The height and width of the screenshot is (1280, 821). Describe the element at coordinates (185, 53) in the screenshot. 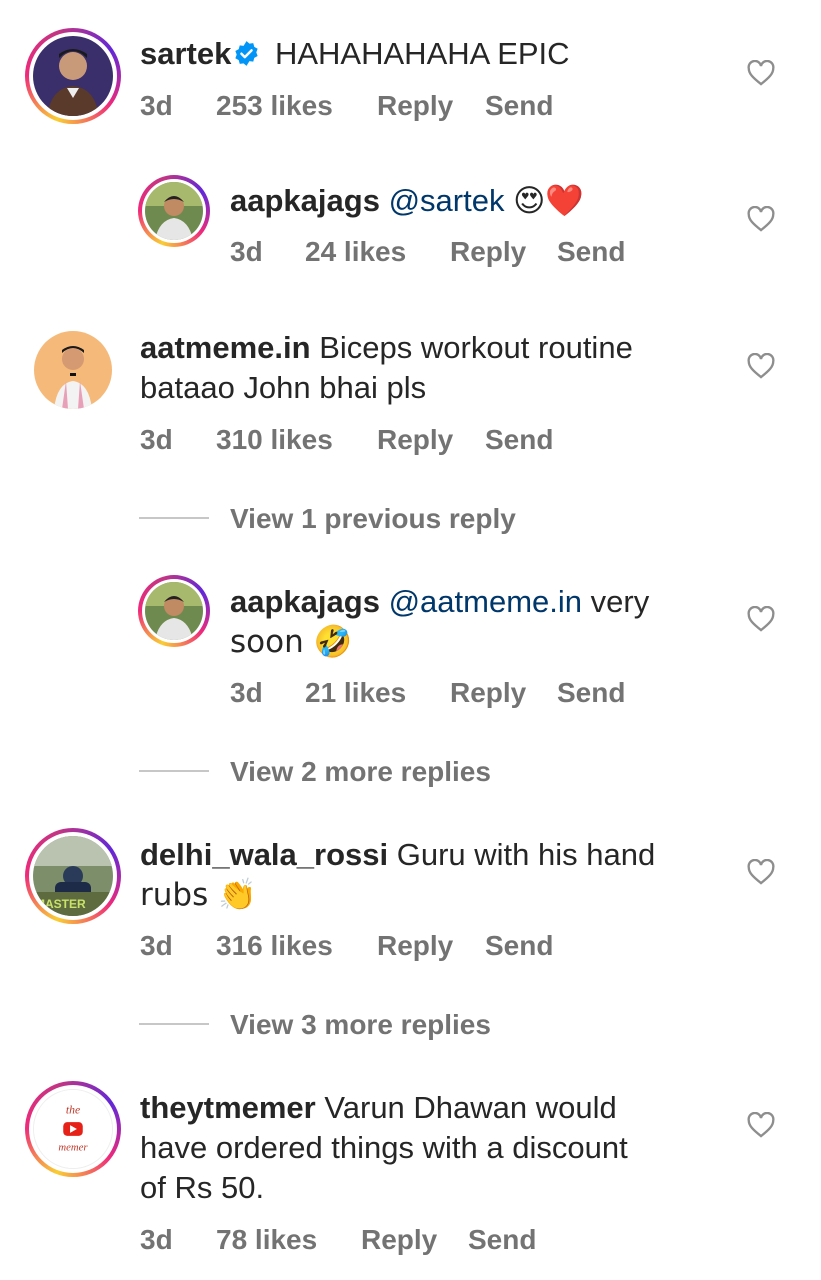

I see `username: sartek` at that location.